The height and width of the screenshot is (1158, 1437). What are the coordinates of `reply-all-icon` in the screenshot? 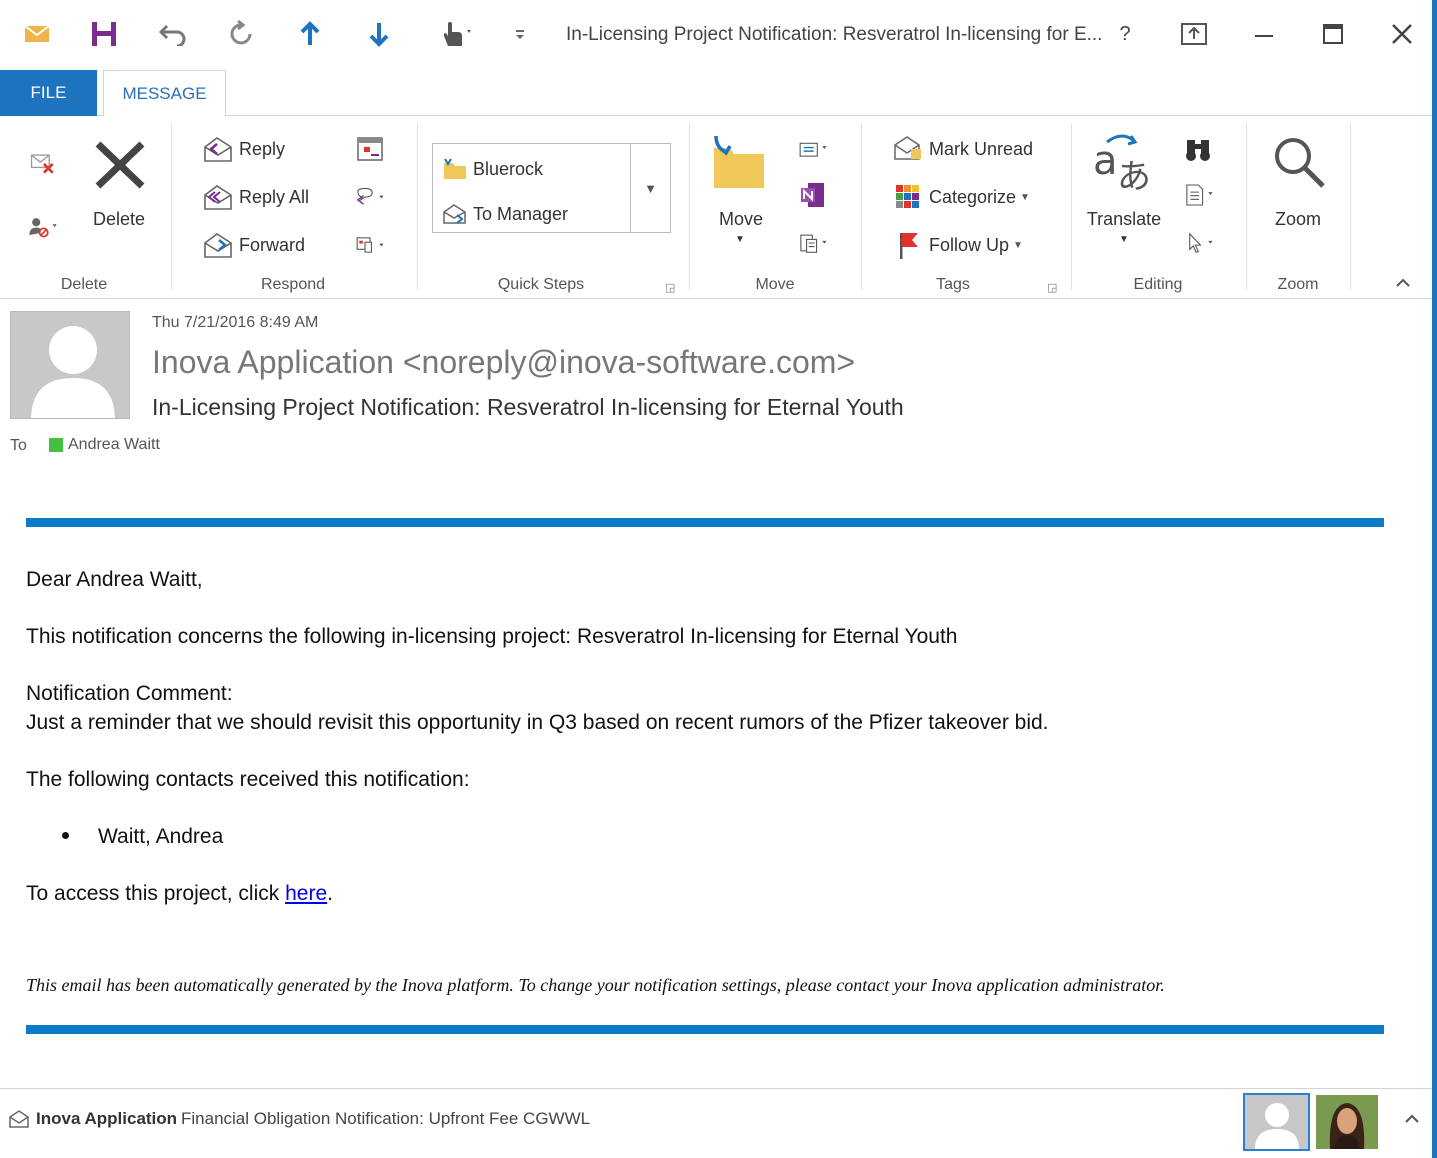 It's located at (218, 197).